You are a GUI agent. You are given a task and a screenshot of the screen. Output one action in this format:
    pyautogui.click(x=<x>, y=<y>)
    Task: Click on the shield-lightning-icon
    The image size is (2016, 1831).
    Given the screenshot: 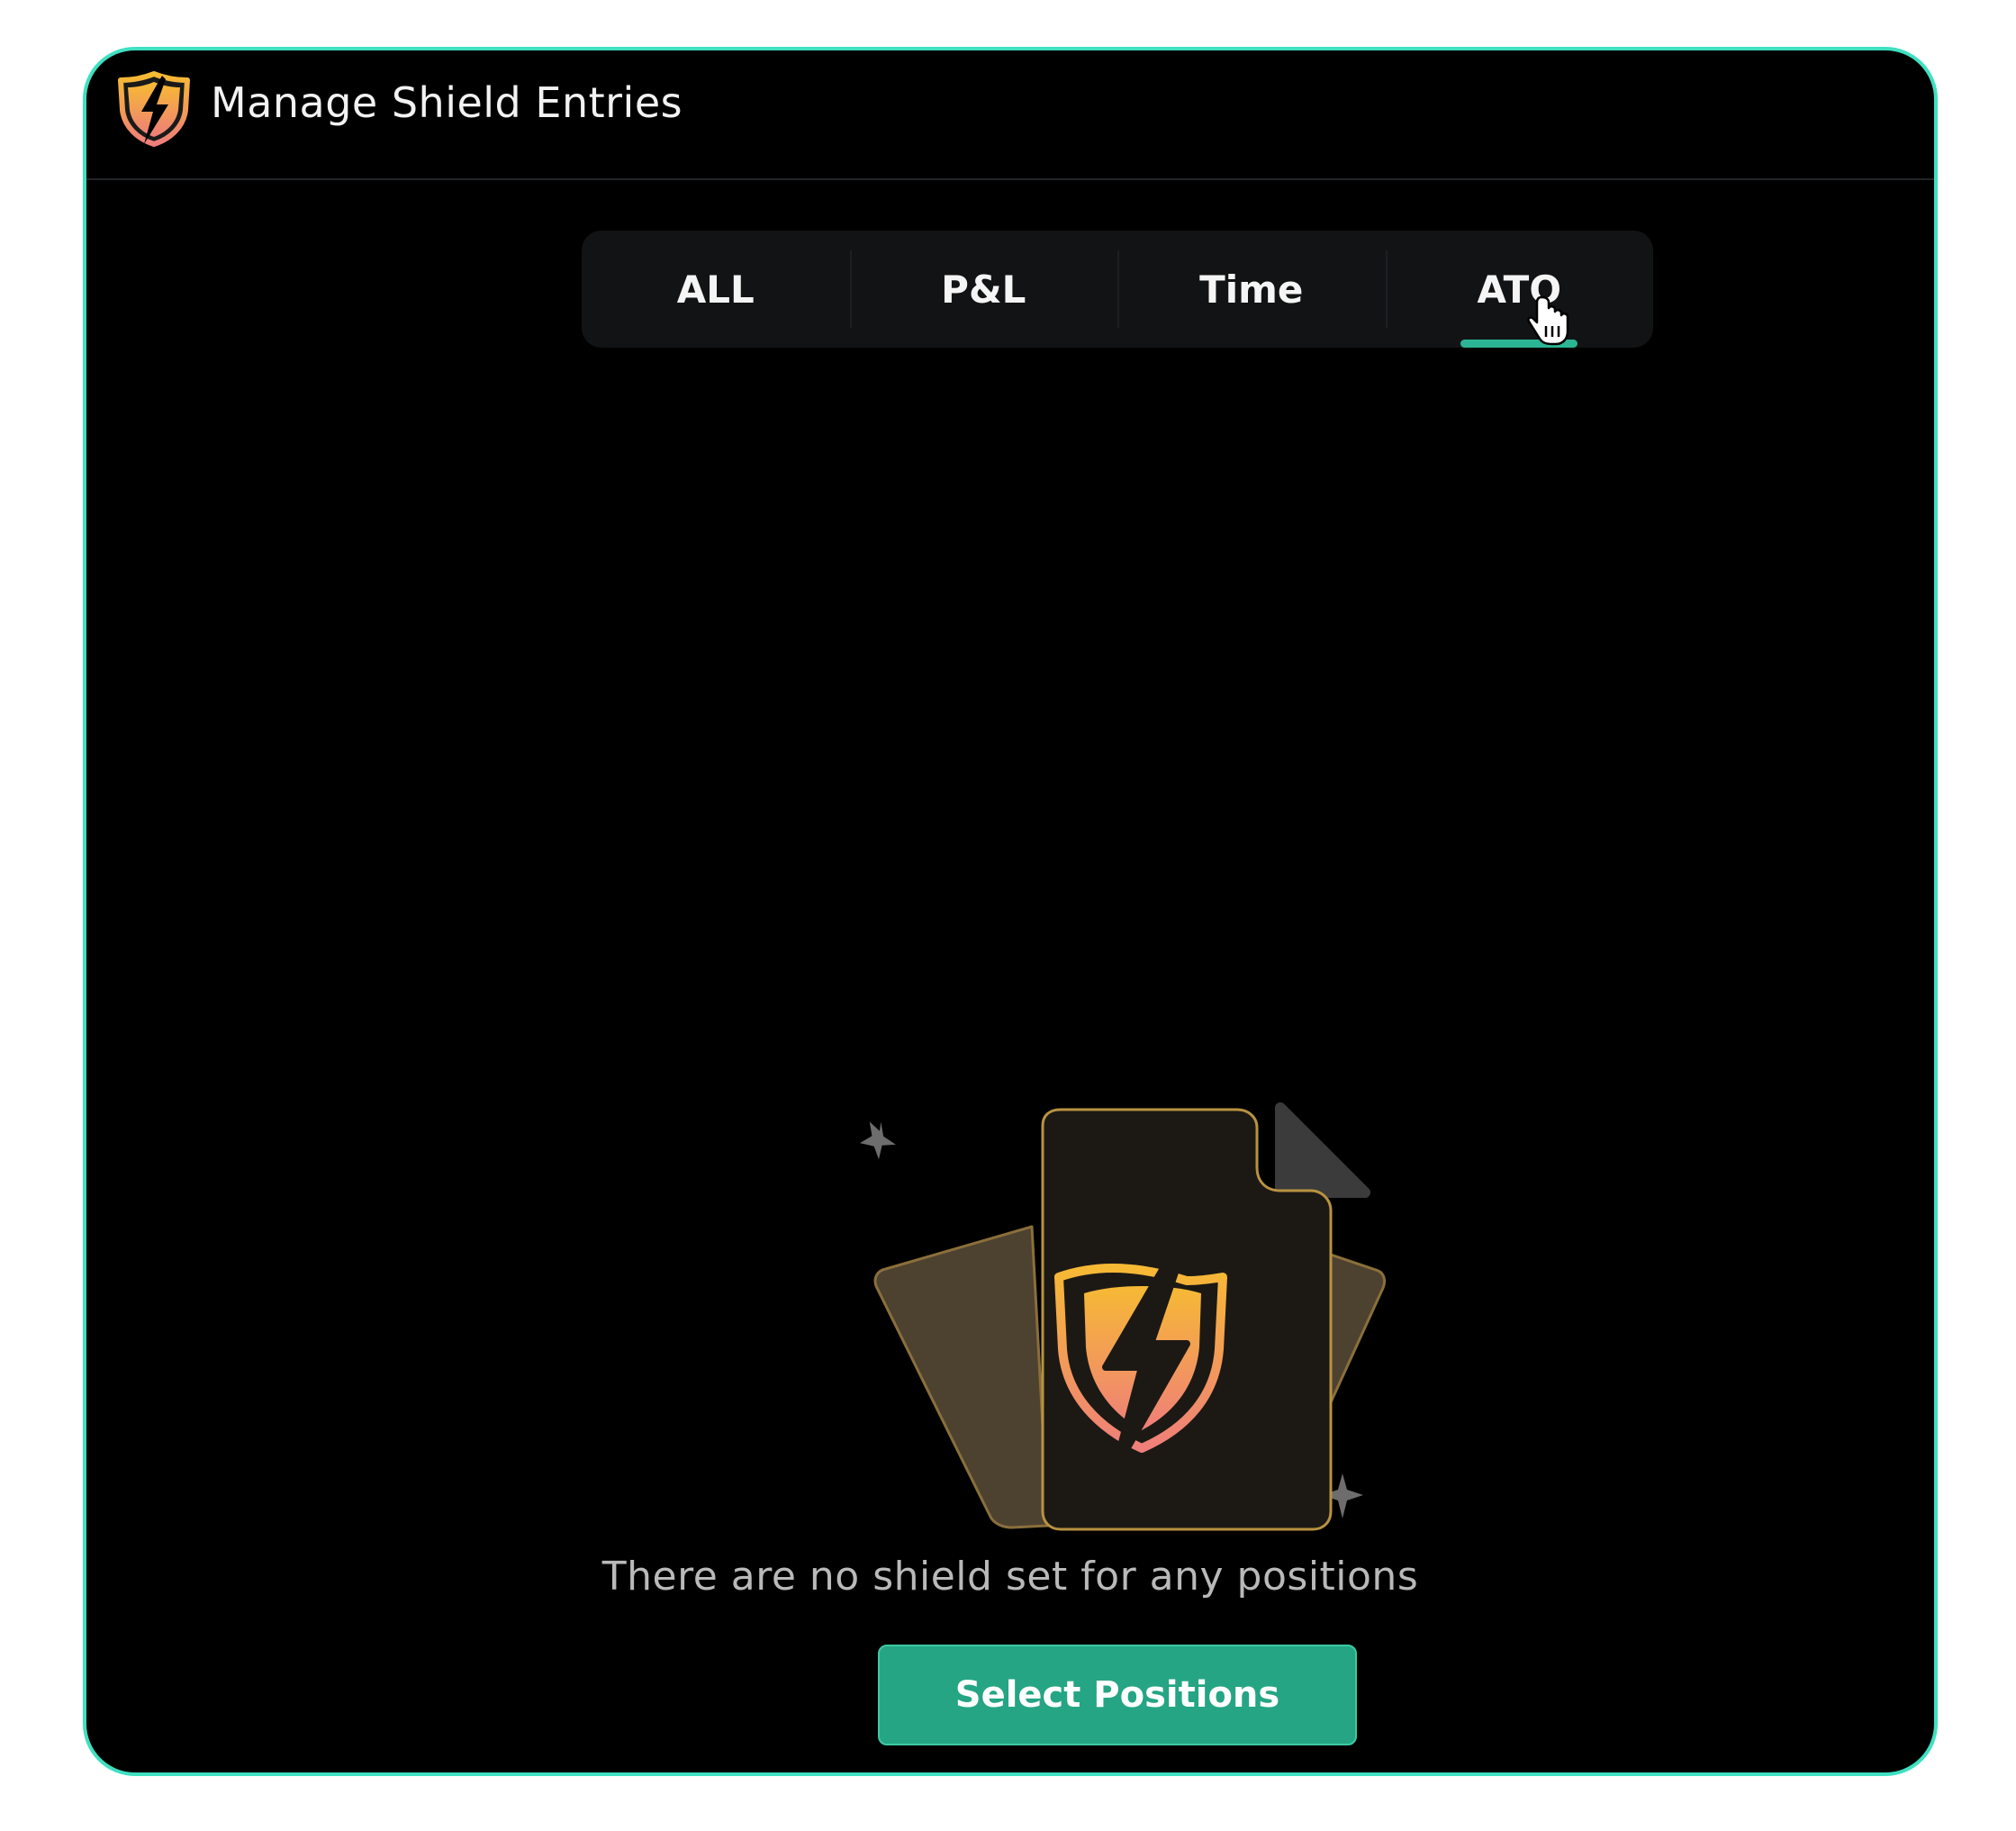 What is the action you would take?
    pyautogui.click(x=154, y=109)
    